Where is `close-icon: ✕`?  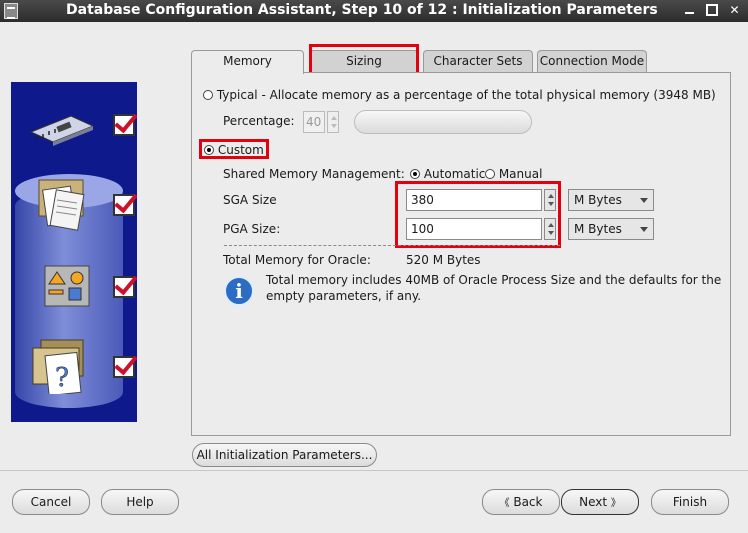
close-icon: ✕ is located at coordinates (734, 10).